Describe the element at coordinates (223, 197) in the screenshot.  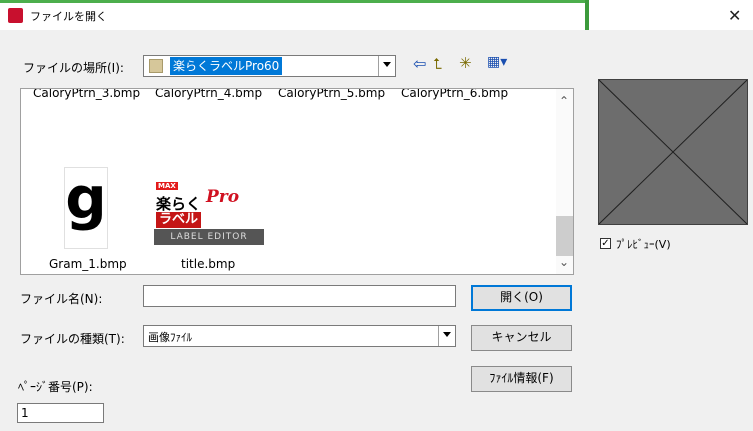
I see `thumb-pro-text: Pro` at that location.